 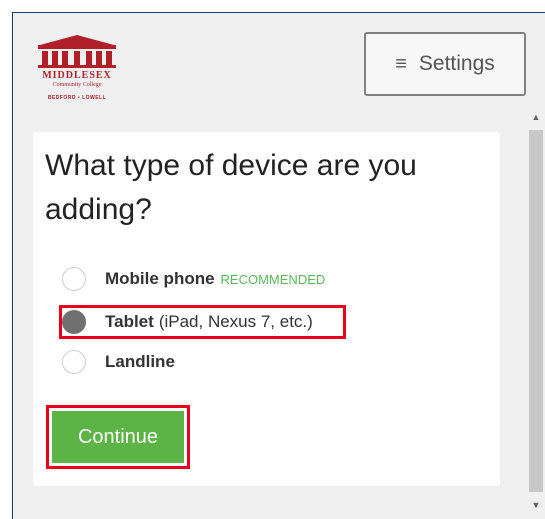 I want to click on vertical-scrollbar: ▲ ▼, so click(x=536, y=313).